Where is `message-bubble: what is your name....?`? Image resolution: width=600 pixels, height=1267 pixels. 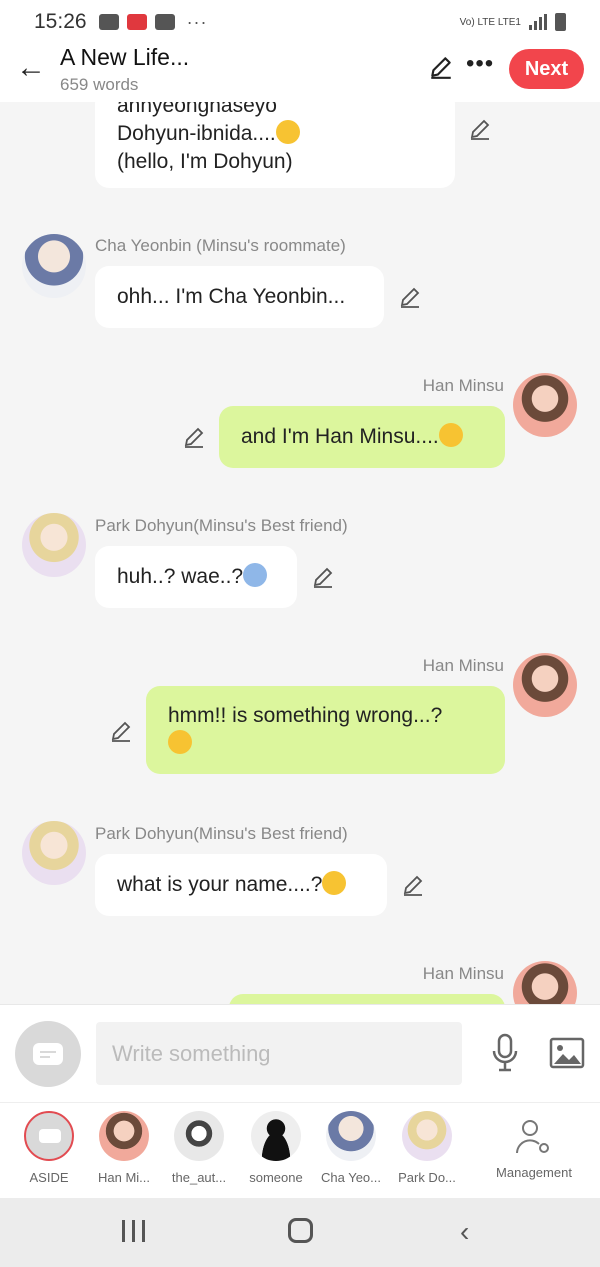 message-bubble: what is your name....? is located at coordinates (241, 885).